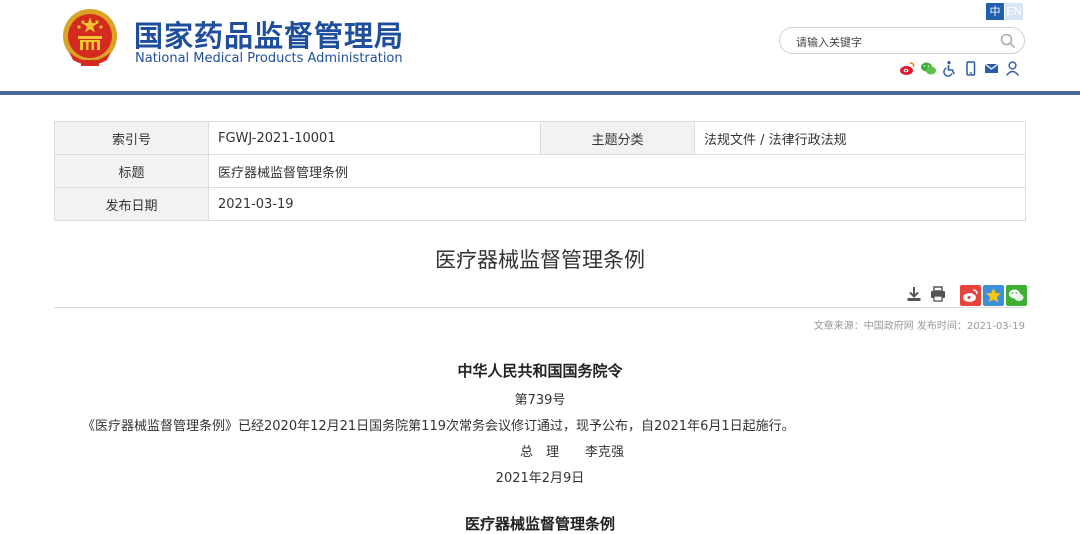  I want to click on date-label: 发布日期, so click(131, 204).